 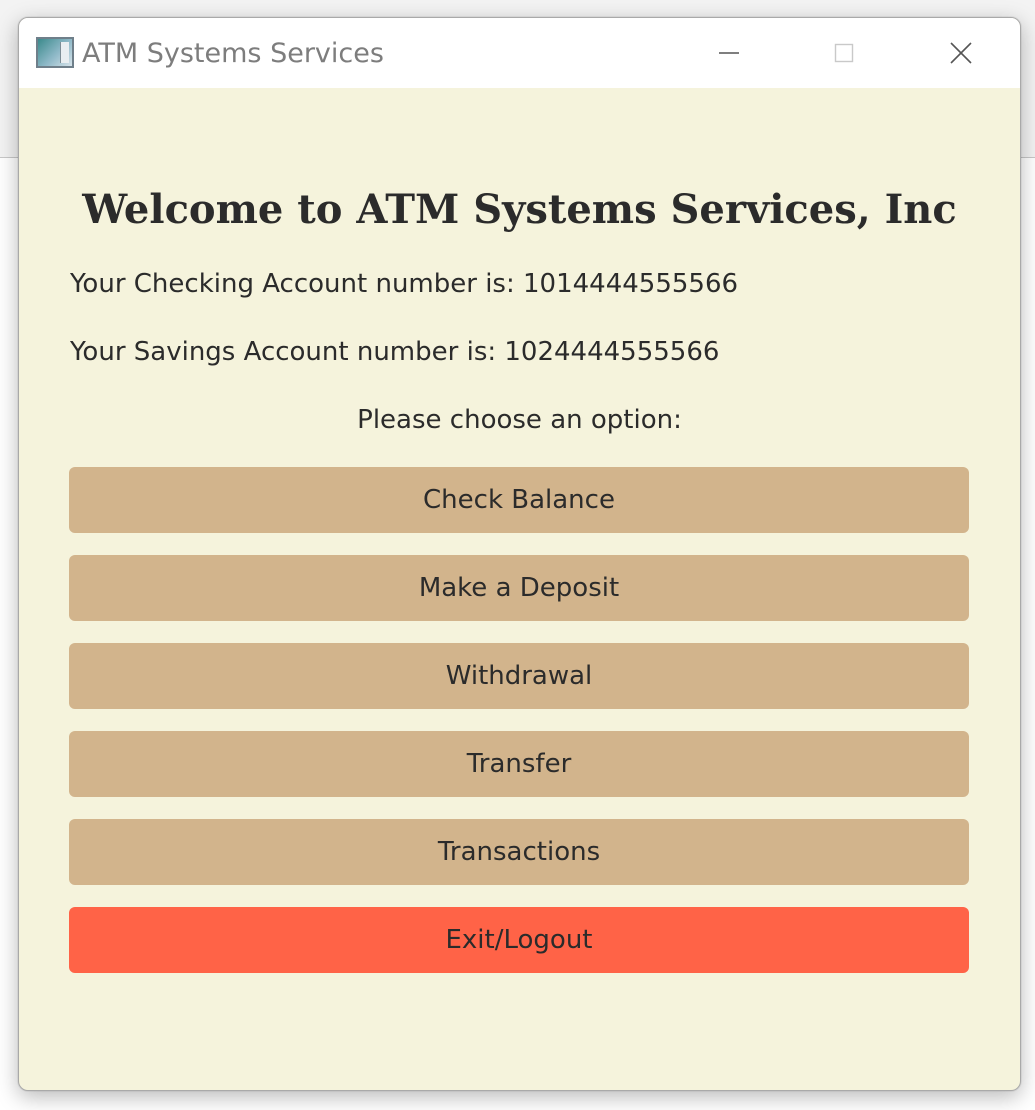 I want to click on exit-logout-button: Exit/Logout, so click(x=519, y=940).